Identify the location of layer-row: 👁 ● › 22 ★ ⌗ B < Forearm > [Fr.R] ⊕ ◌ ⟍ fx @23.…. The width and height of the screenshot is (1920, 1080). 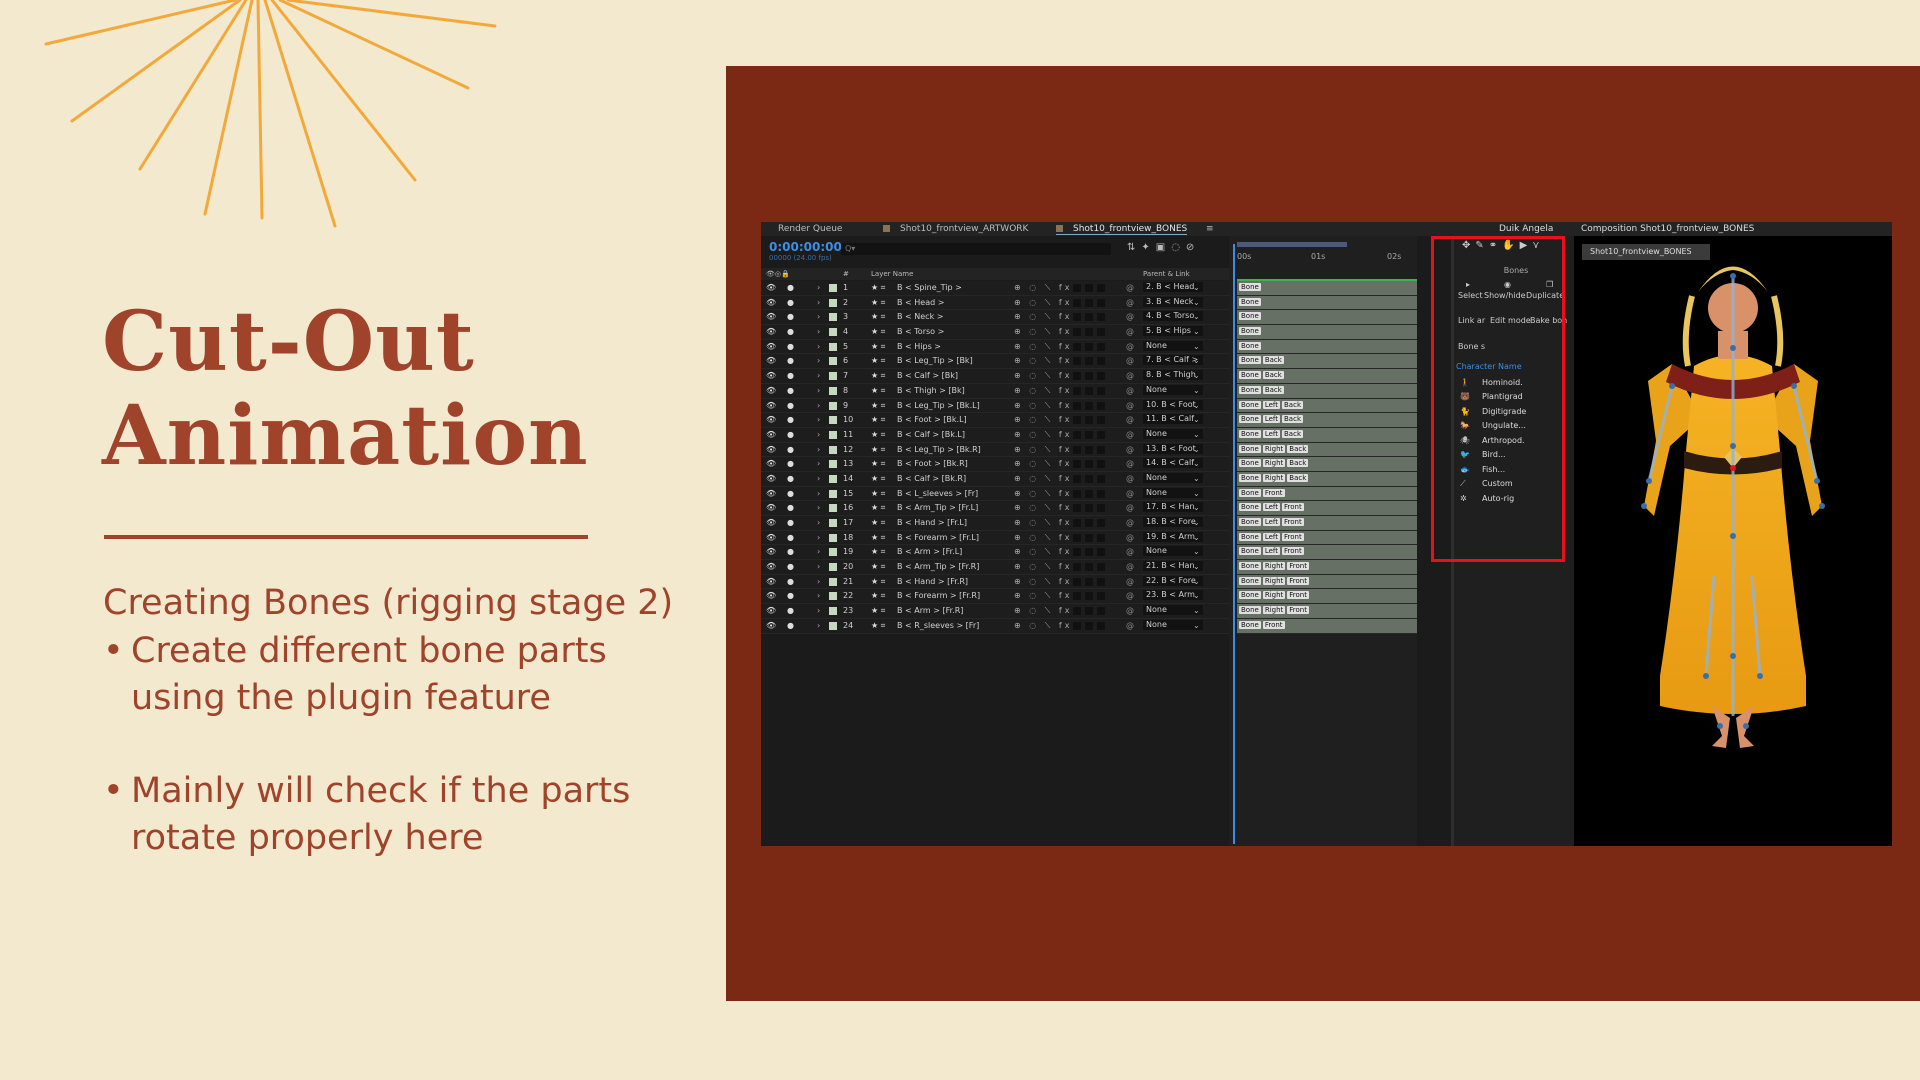
(998, 597).